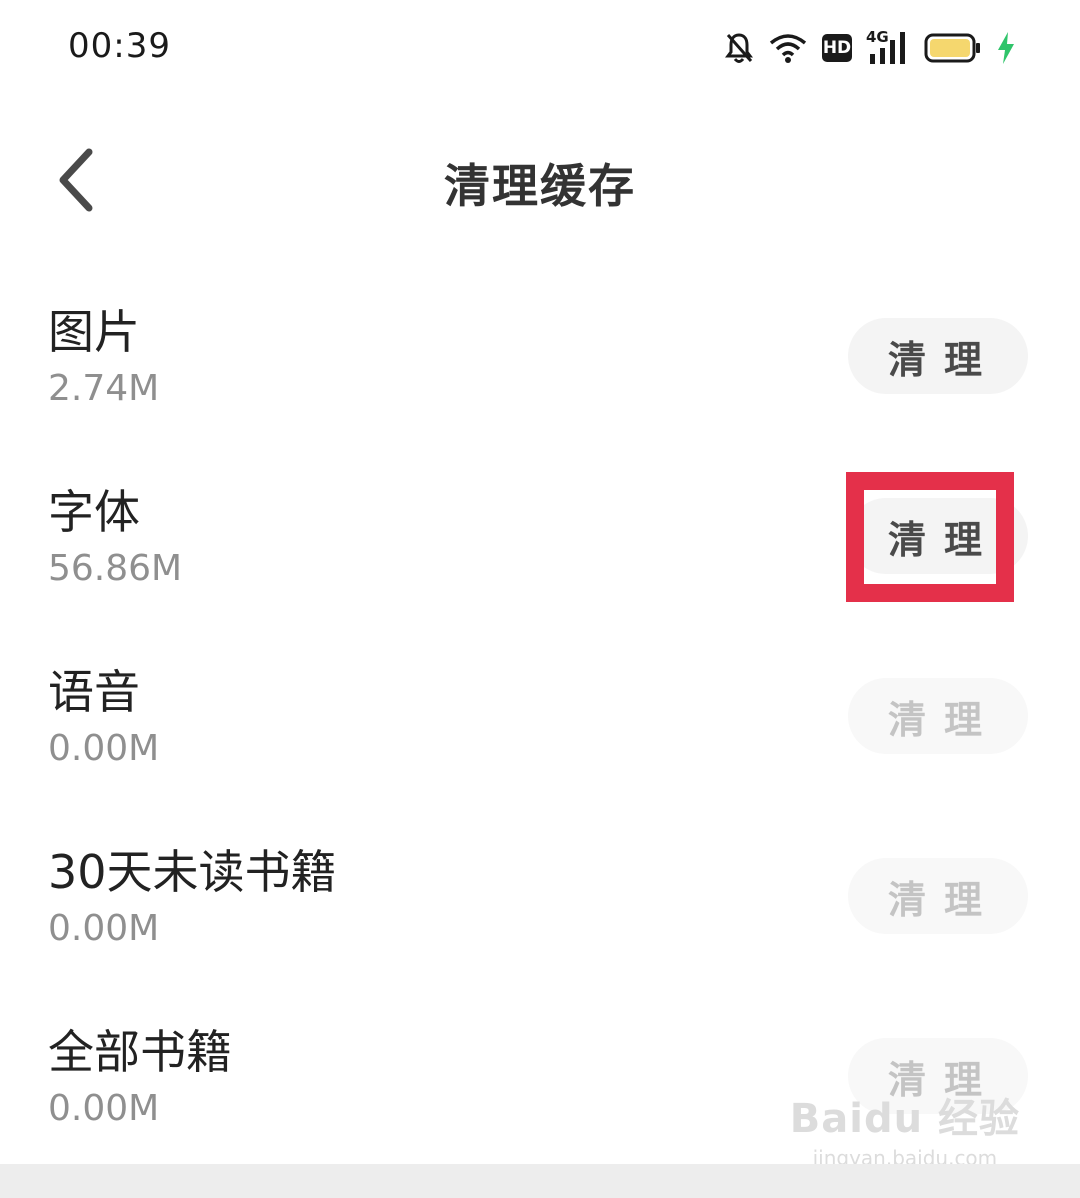 Image resolution: width=1080 pixels, height=1198 pixels. What do you see at coordinates (938, 896) in the screenshot?
I see `clear-unread-books-button: 清理` at bounding box center [938, 896].